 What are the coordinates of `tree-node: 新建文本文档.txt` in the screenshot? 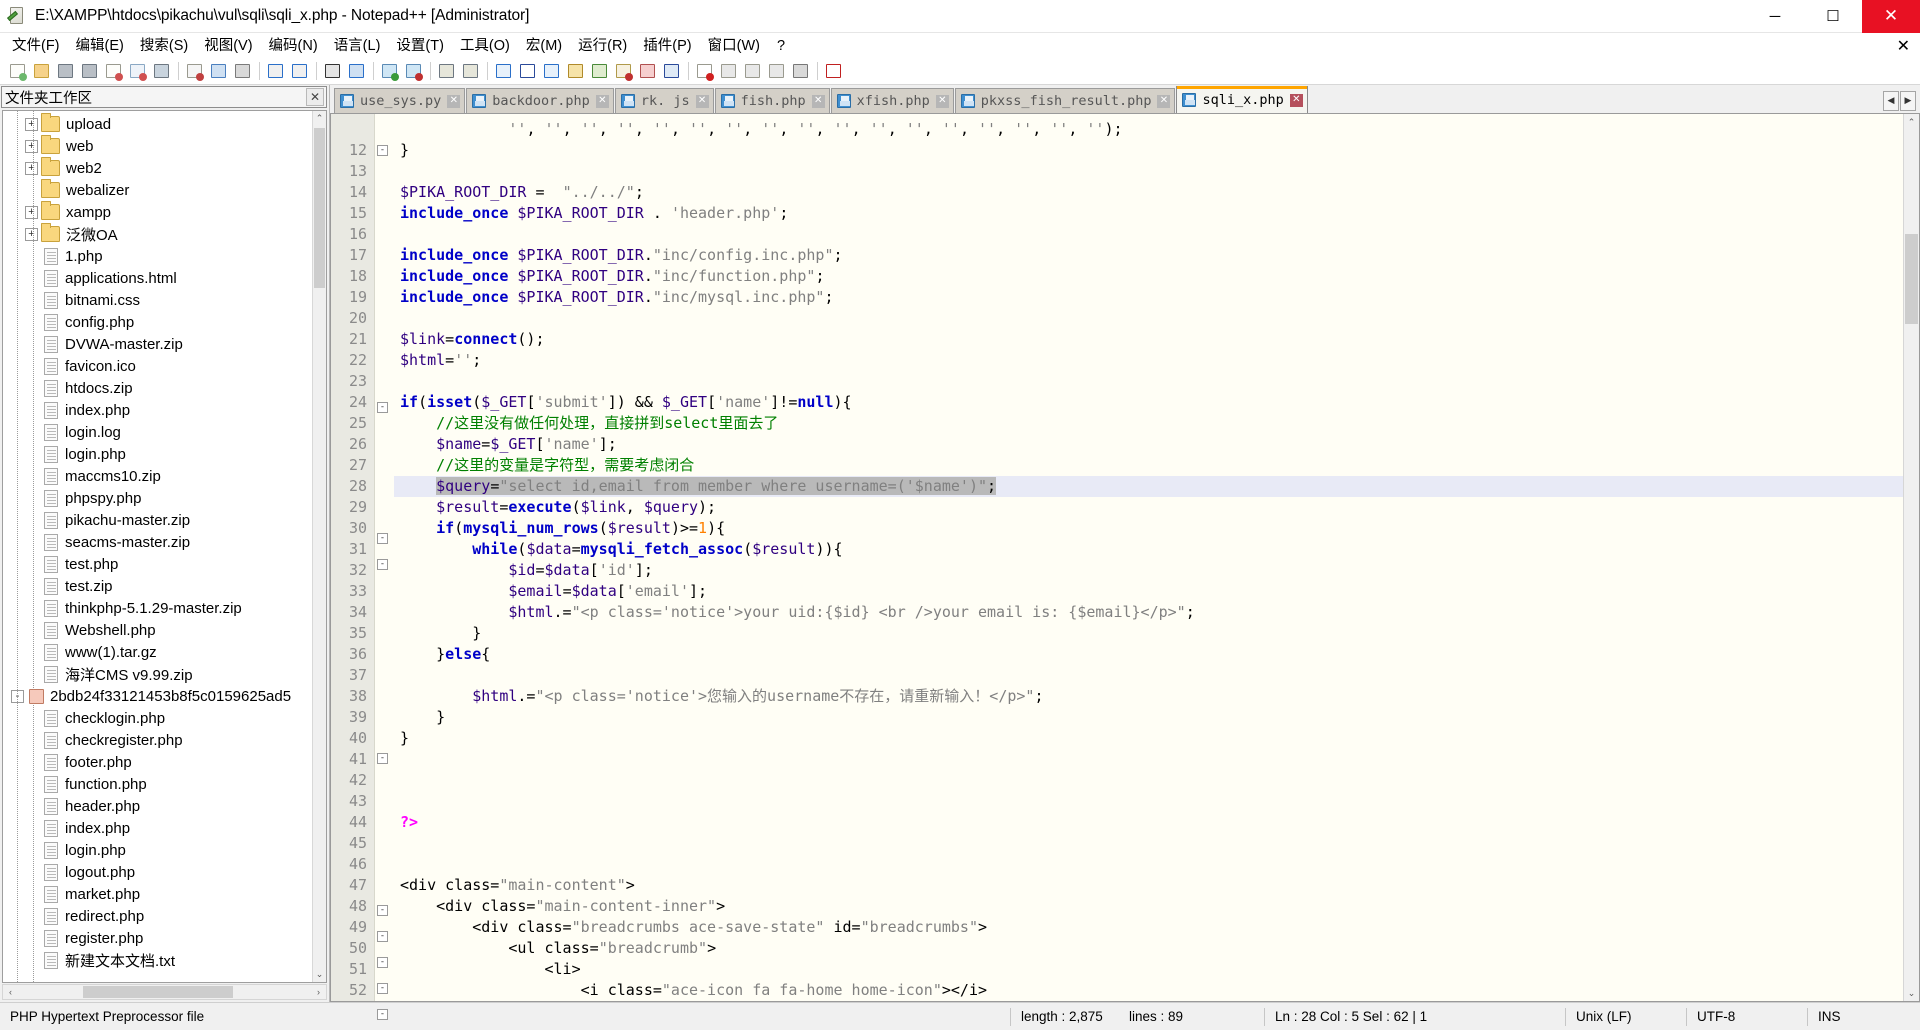 It's located at (157, 960).